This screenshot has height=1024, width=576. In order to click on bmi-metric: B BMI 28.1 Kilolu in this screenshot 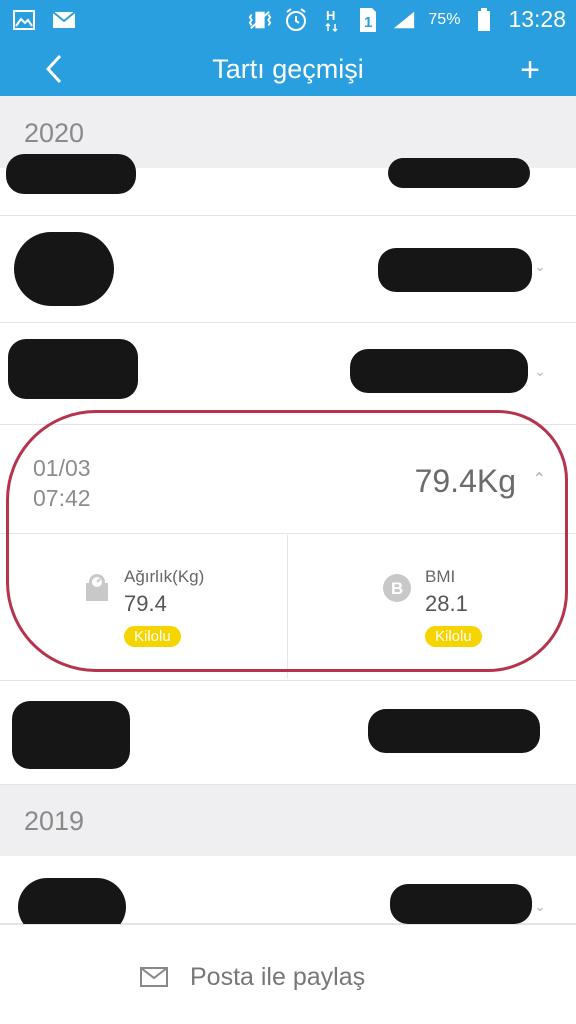, I will do `click(431, 607)`.